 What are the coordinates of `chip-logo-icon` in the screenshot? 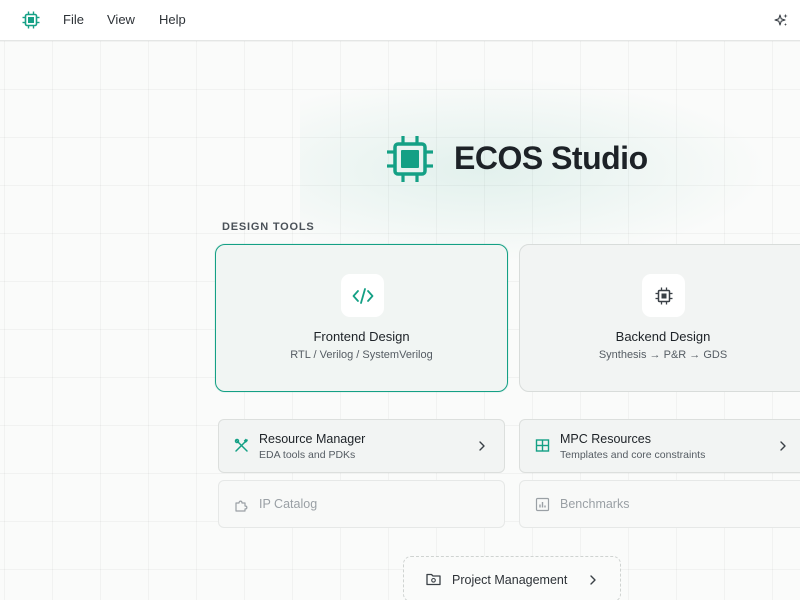 It's located at (31, 20).